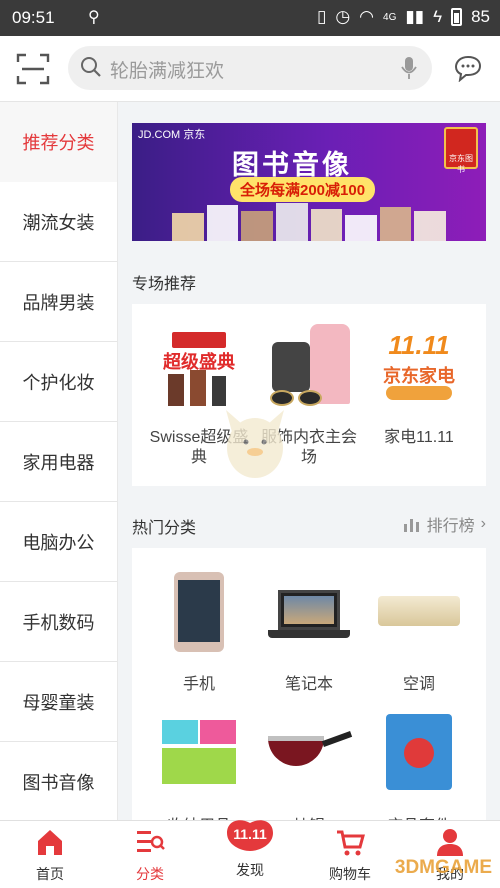 Image resolution: width=500 pixels, height=888 pixels. Describe the element at coordinates (199, 612) in the screenshot. I see `phone-image` at that location.